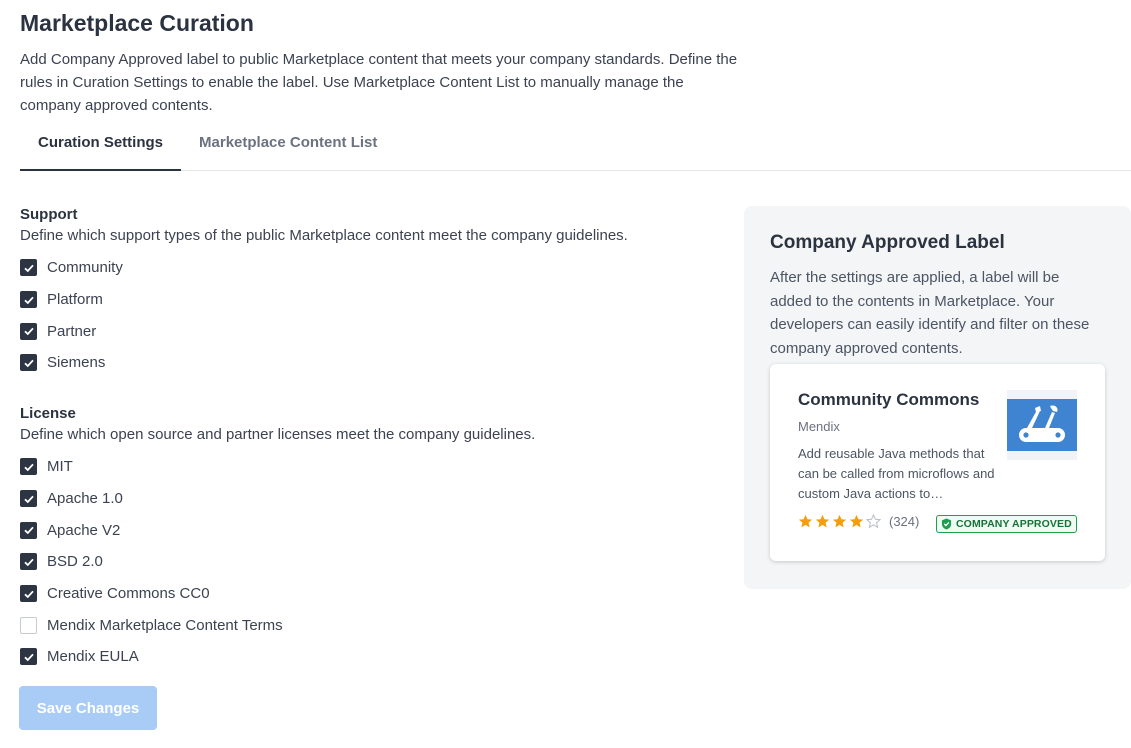  What do you see at coordinates (48, 413) in the screenshot?
I see `license-title: License` at bounding box center [48, 413].